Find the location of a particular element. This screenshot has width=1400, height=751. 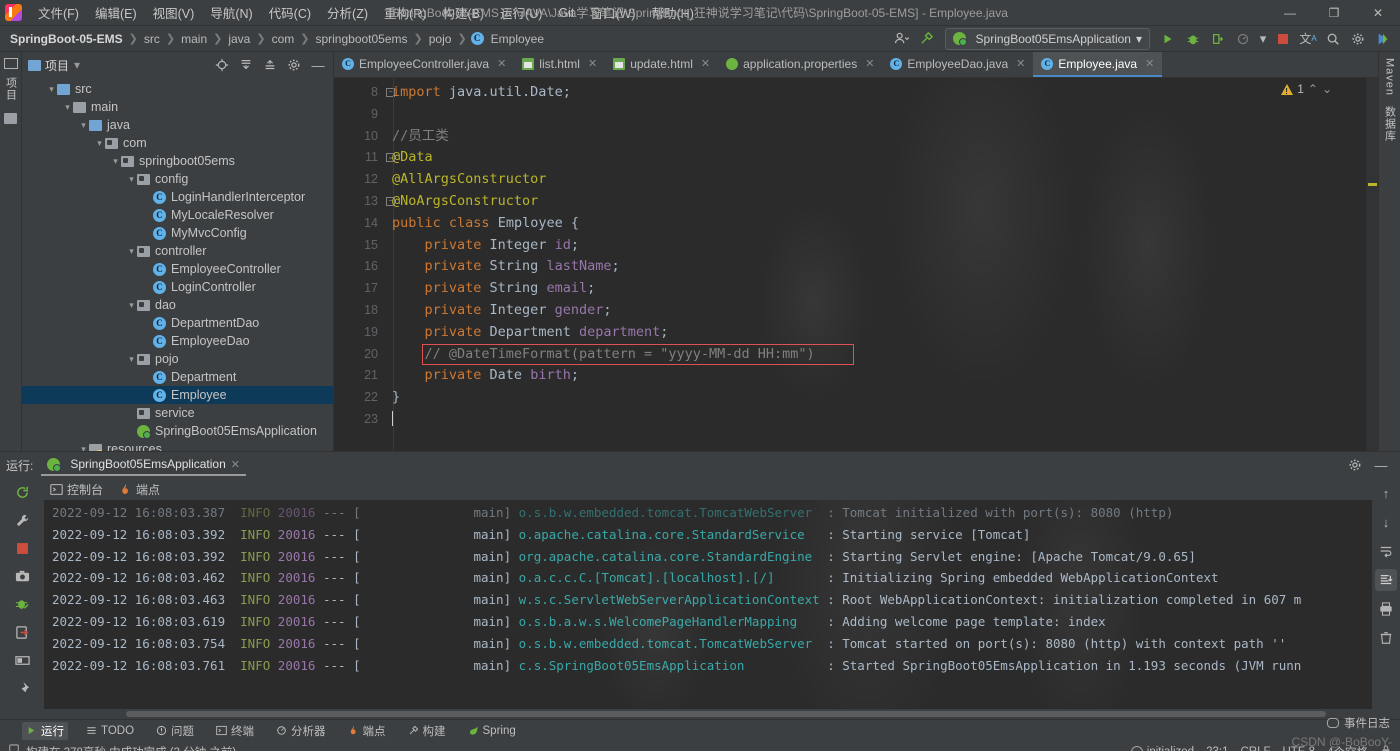

tool-window-终端: 终端 is located at coordinates (235, 731).